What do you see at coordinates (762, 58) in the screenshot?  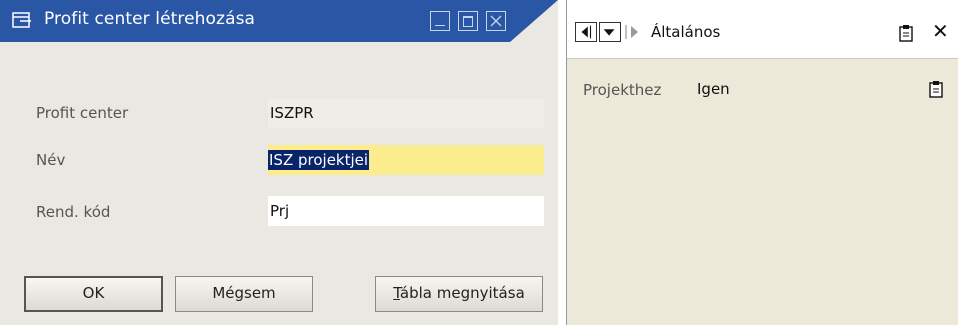 I see `category-divider` at bounding box center [762, 58].